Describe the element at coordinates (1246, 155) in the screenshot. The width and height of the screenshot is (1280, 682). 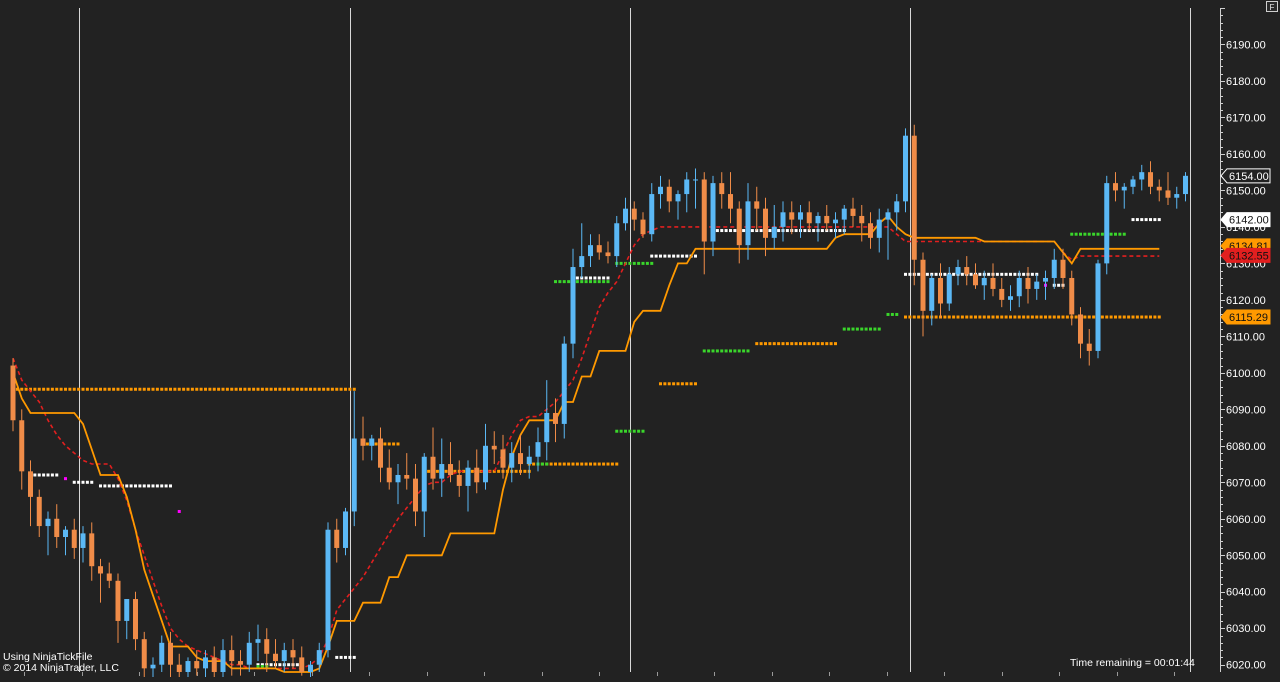
I see `price-tick-label: 6160.00` at that location.